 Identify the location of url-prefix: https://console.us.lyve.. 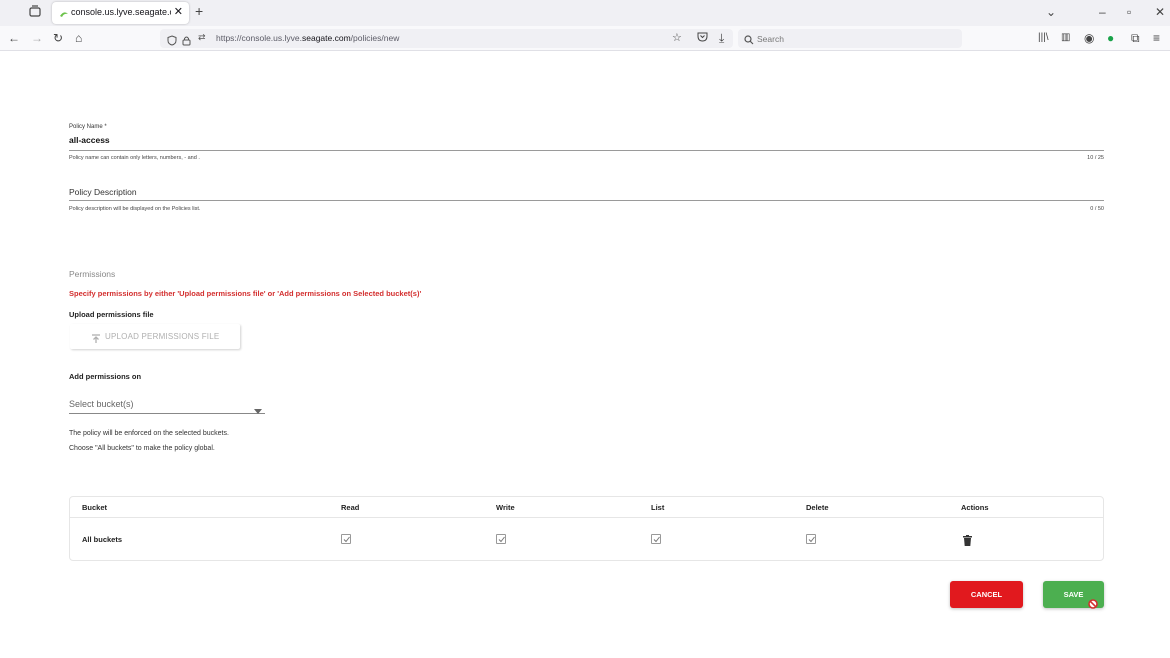
(259, 38).